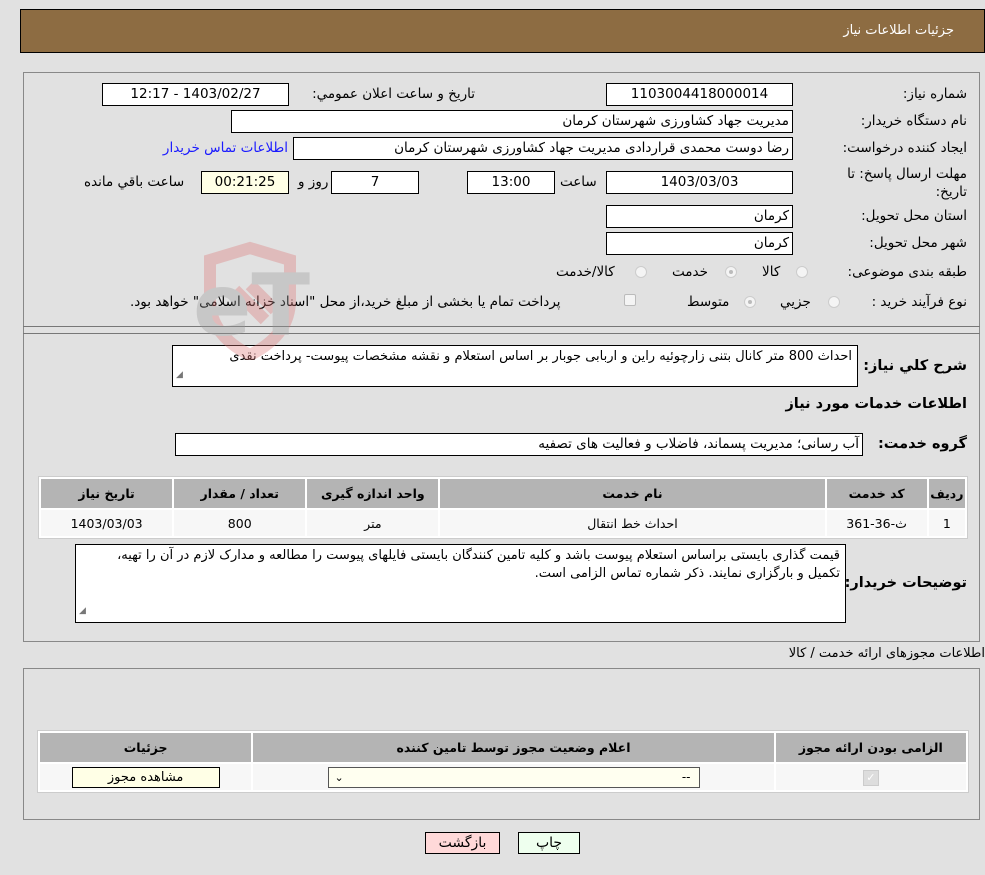 The image size is (985, 875). Describe the element at coordinates (898, 30) in the screenshot. I see `page-title: جزئیات اطلاعات نیاز` at that location.